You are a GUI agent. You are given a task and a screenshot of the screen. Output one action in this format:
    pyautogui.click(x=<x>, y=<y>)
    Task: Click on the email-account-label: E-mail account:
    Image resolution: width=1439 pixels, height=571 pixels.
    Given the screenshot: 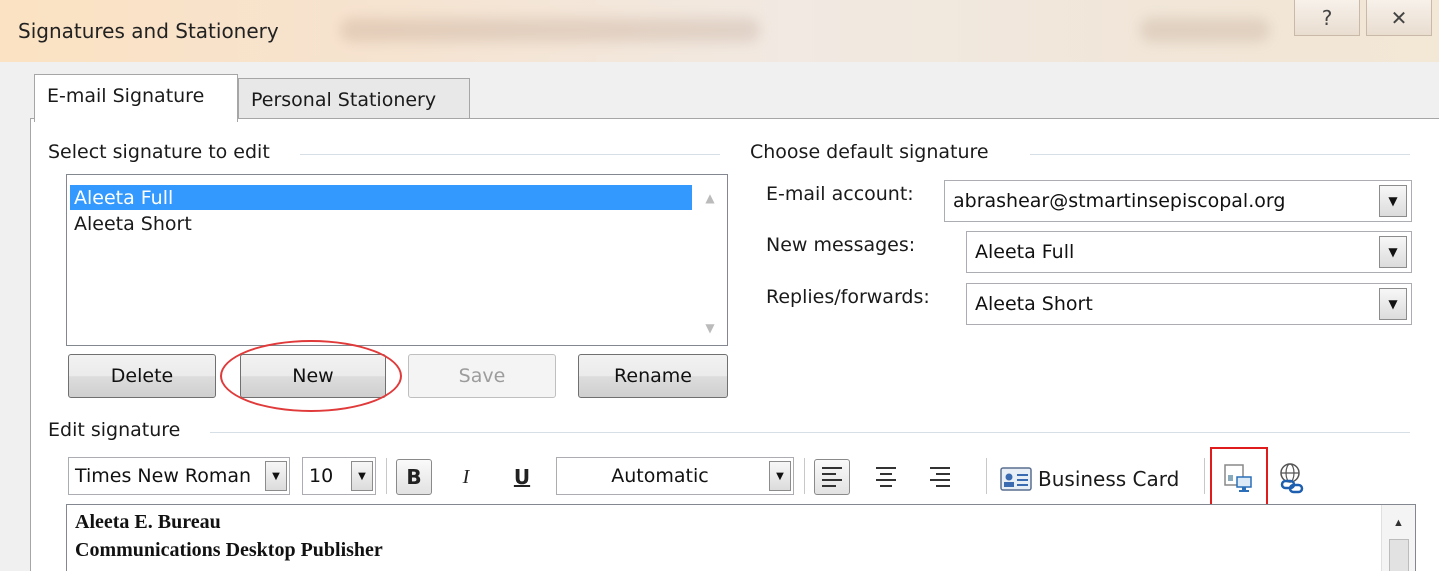 What is the action you would take?
    pyautogui.click(x=840, y=194)
    